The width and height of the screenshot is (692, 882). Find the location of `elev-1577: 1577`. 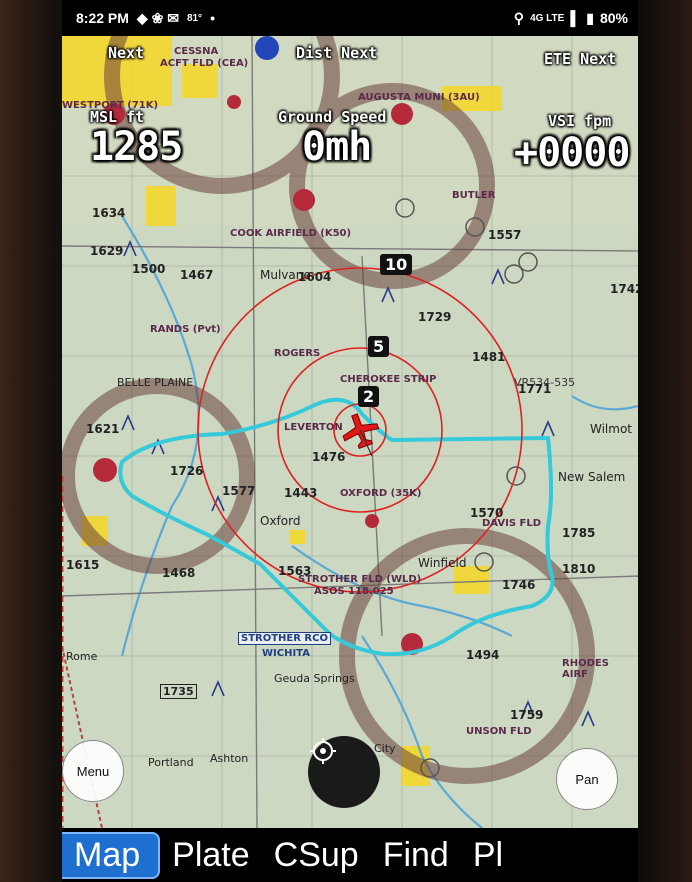

elev-1577: 1577 is located at coordinates (239, 491).